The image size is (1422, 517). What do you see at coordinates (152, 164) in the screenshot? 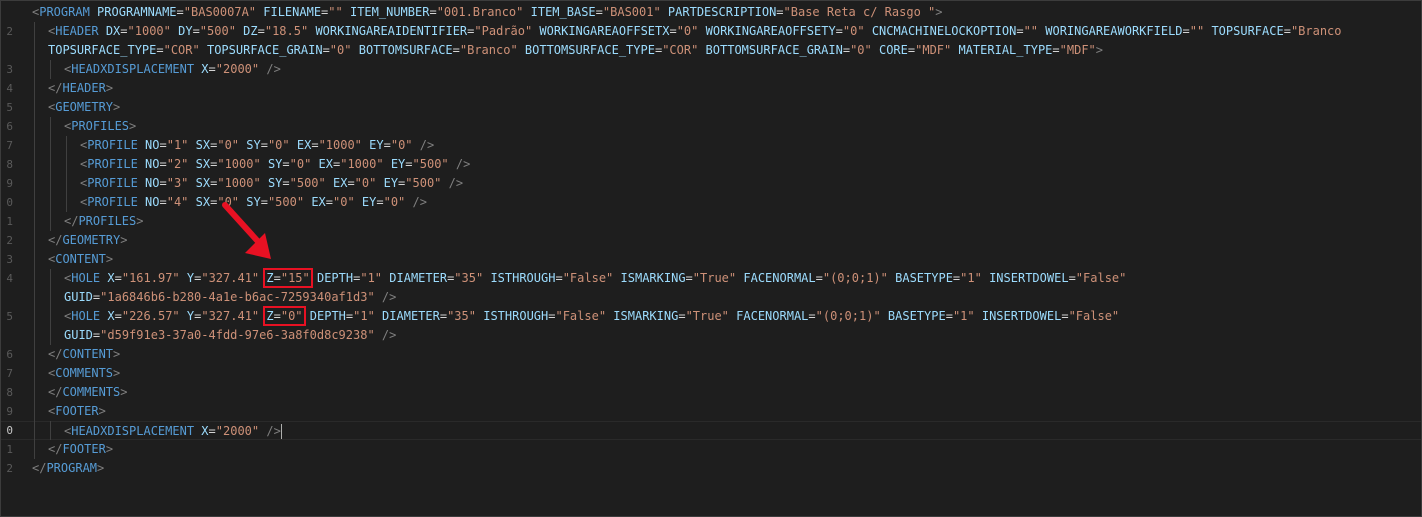
I see `attribute-name: NO` at bounding box center [152, 164].